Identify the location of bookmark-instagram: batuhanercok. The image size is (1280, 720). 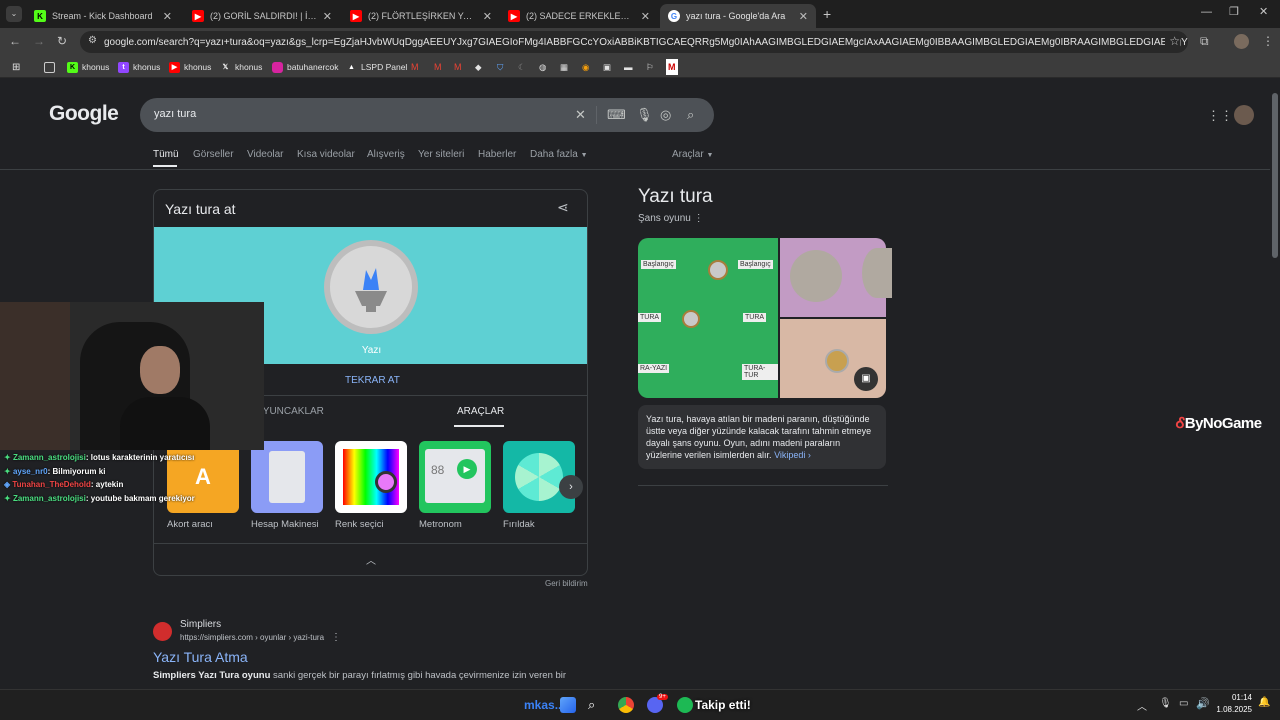
(305, 67).